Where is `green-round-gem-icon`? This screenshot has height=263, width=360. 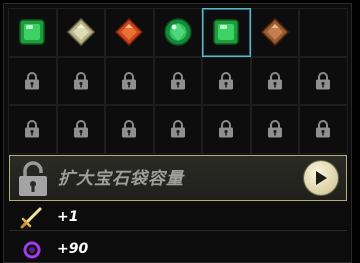
green-round-gem-icon is located at coordinates (178, 32).